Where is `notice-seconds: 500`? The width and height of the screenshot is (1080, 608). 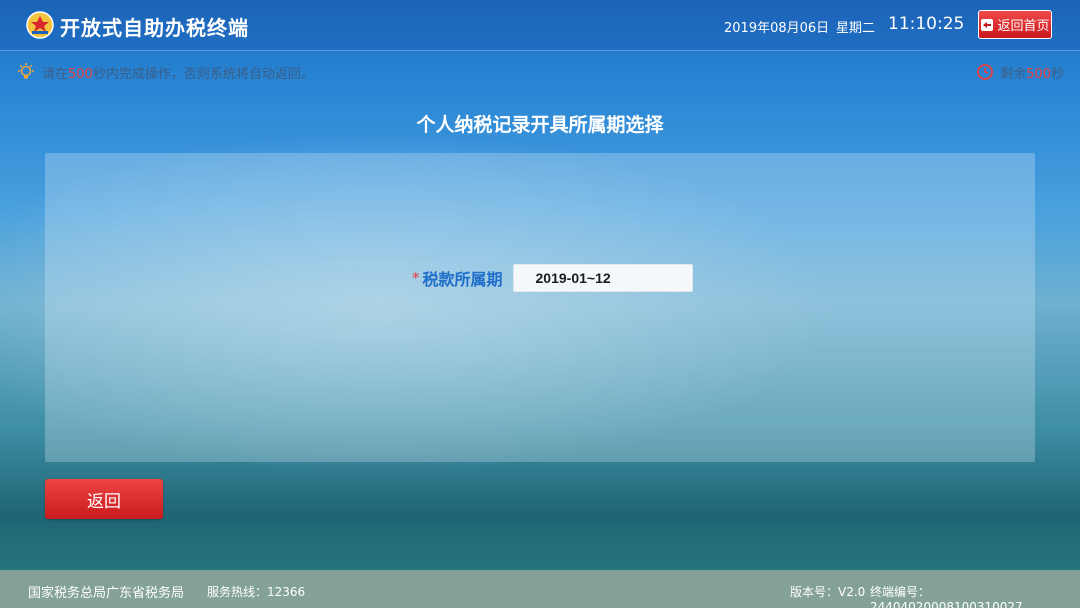
notice-seconds: 500 is located at coordinates (80, 74).